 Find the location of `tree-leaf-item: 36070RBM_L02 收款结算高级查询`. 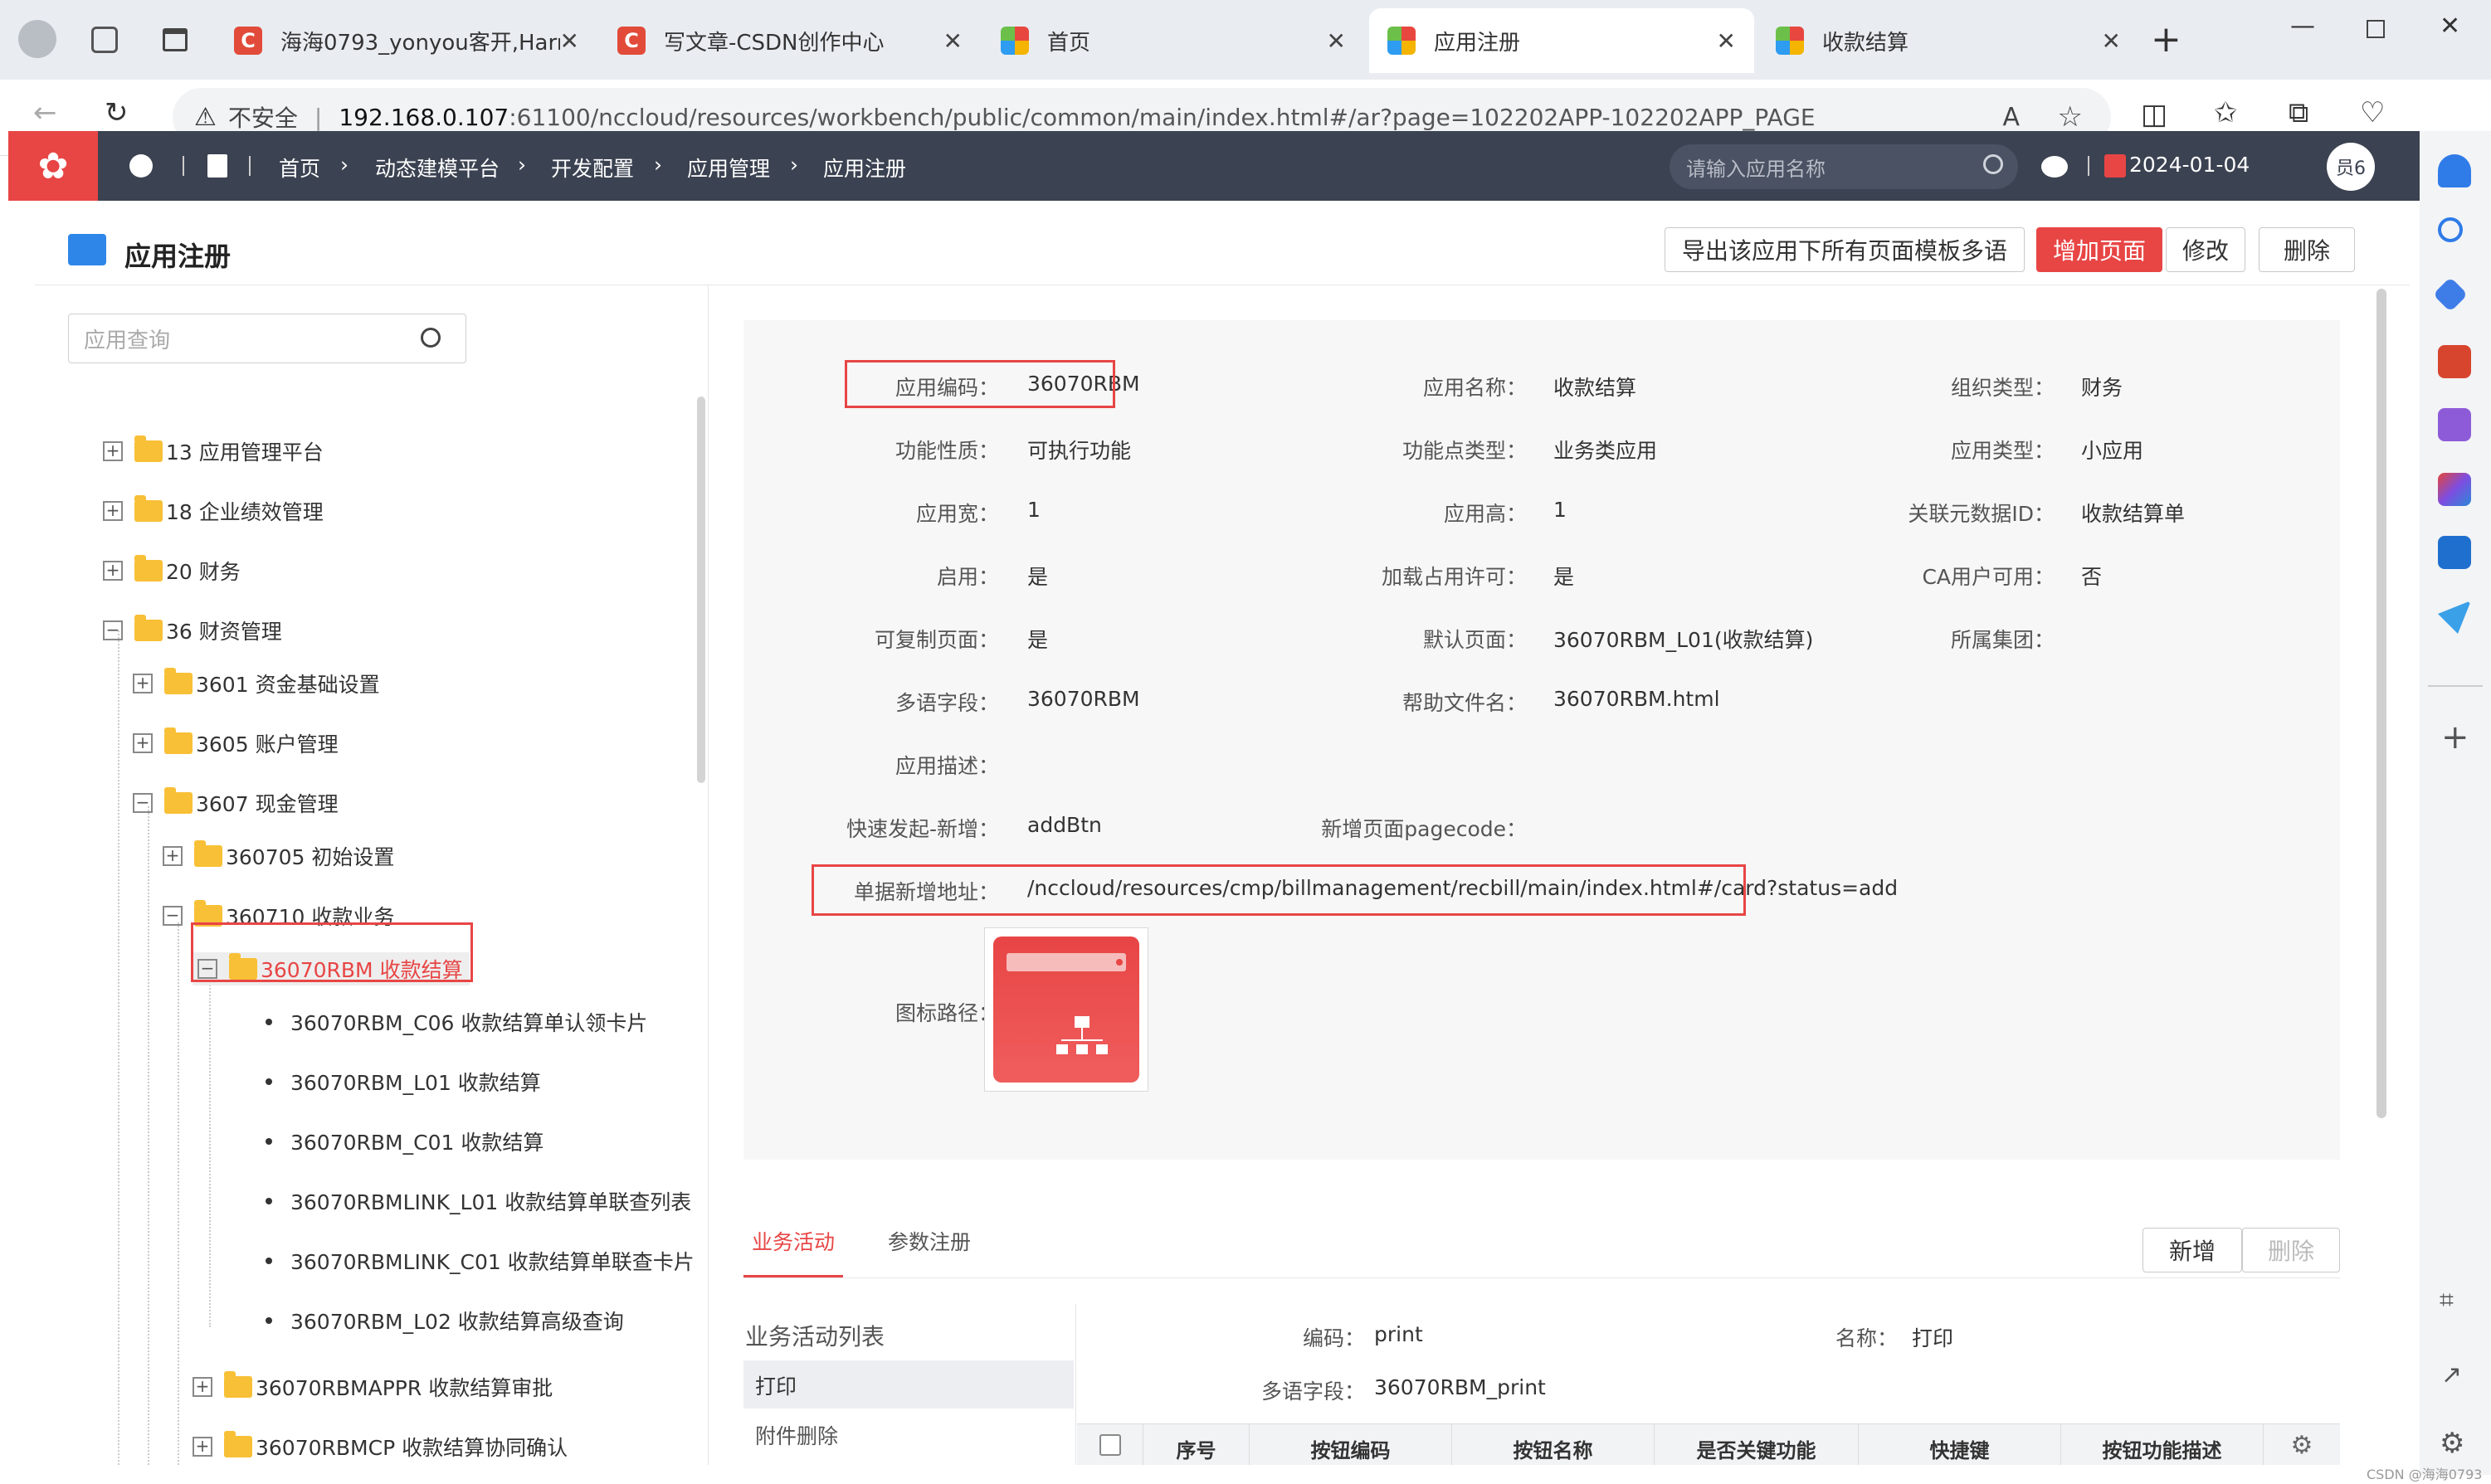

tree-leaf-item: 36070RBM_L02 收款结算高级查询 is located at coordinates (445, 1320).